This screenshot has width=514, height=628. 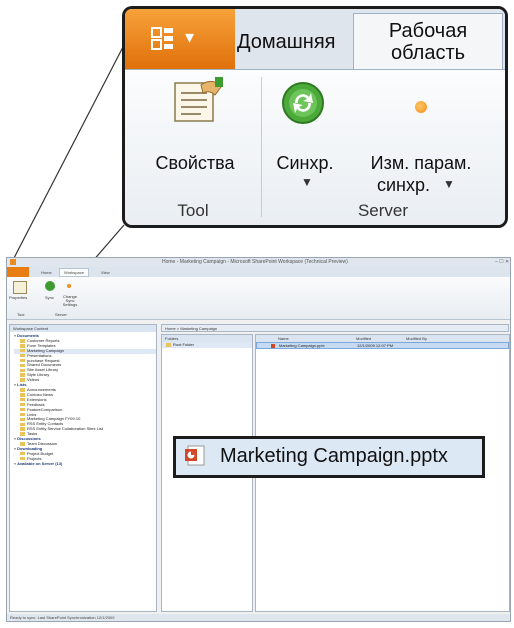 What do you see at coordinates (334, 456) in the screenshot?
I see `file-callout-name: Marketing Campaign.pptx` at bounding box center [334, 456].